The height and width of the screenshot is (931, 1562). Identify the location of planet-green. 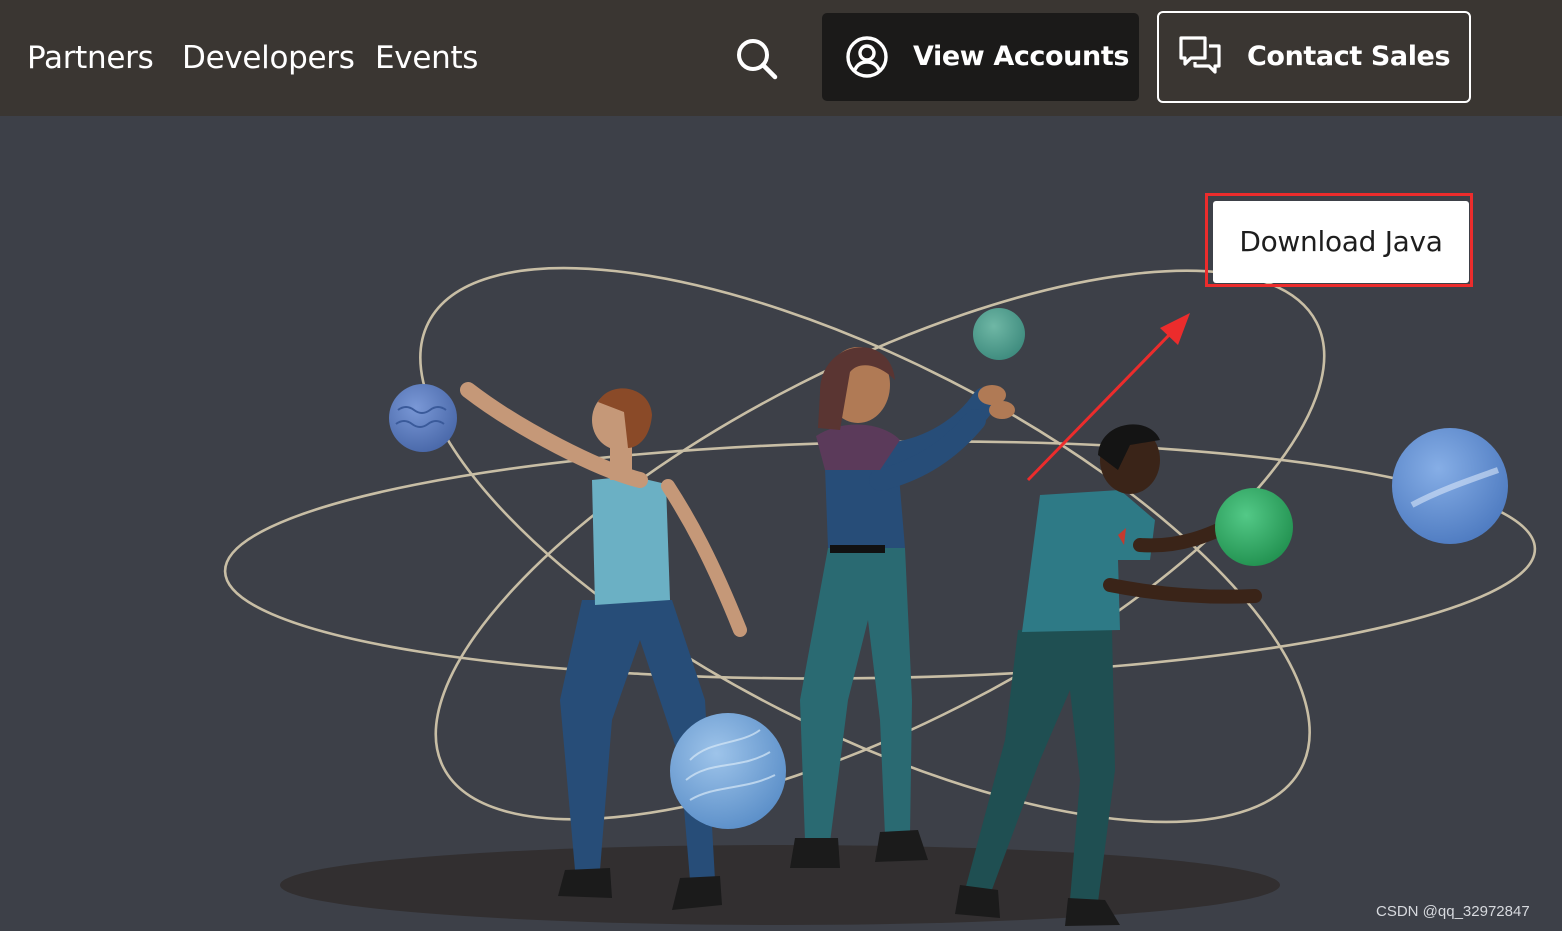
(1254, 527).